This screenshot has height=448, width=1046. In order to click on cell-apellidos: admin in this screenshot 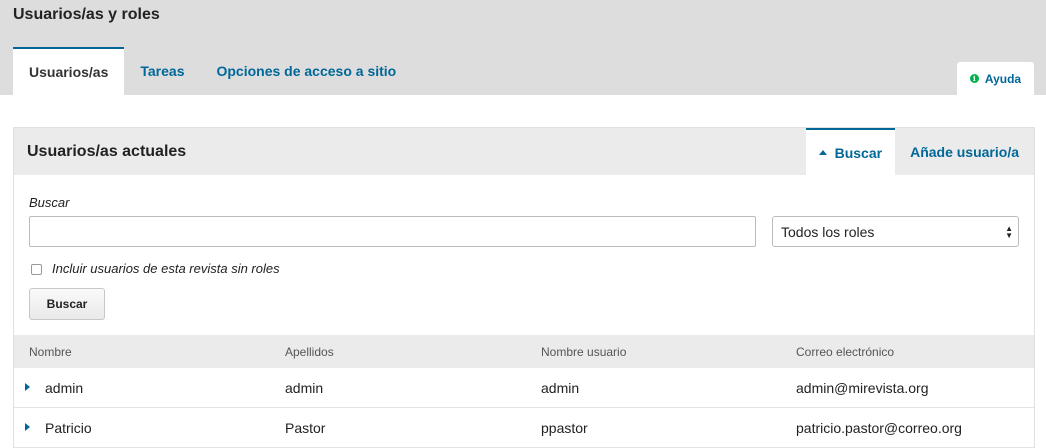, I will do `click(304, 387)`.